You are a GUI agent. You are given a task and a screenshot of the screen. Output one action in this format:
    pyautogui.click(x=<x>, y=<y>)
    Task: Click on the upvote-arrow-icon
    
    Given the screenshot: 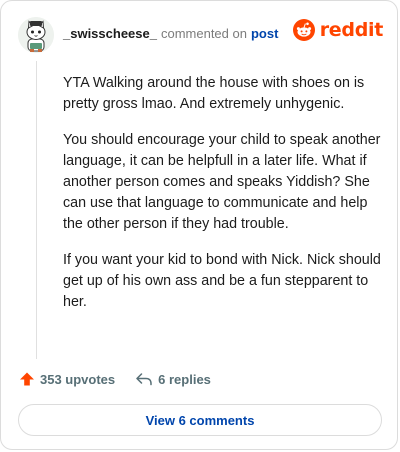 What is the action you would take?
    pyautogui.click(x=27, y=379)
    